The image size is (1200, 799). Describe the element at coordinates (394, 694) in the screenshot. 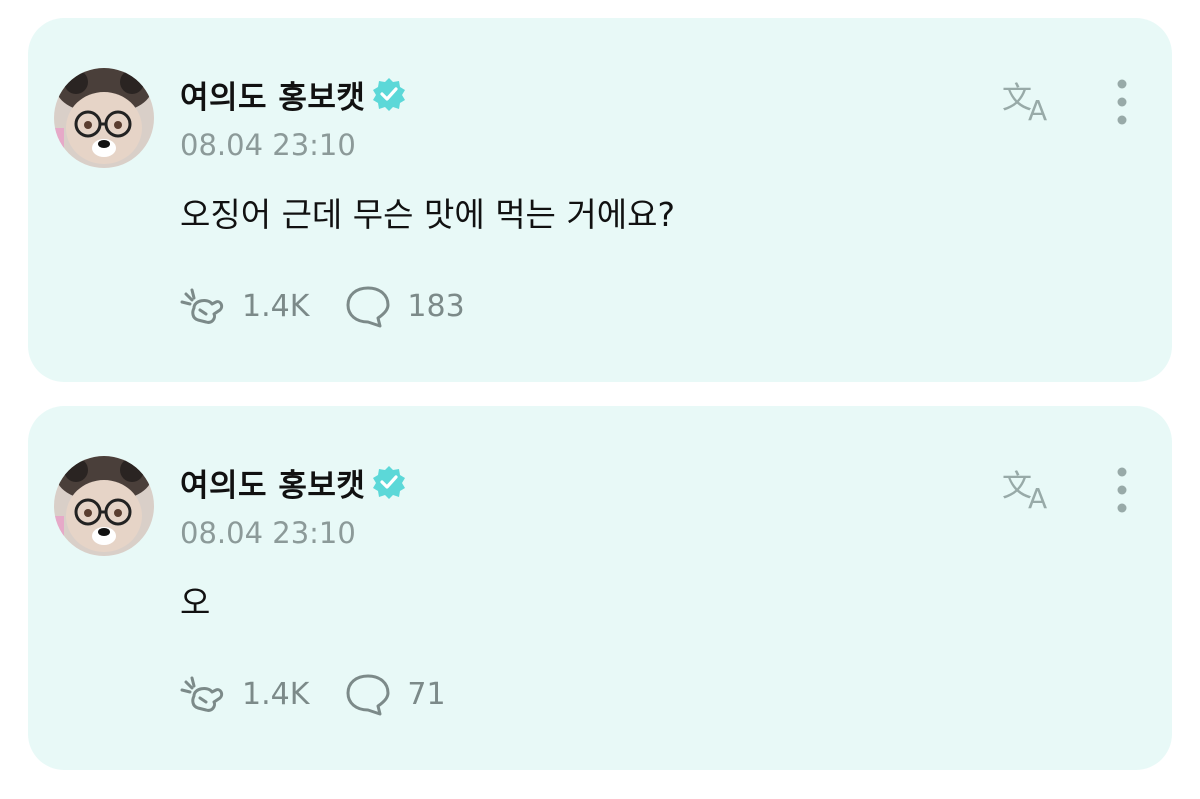

I see `comment-button: 71` at that location.